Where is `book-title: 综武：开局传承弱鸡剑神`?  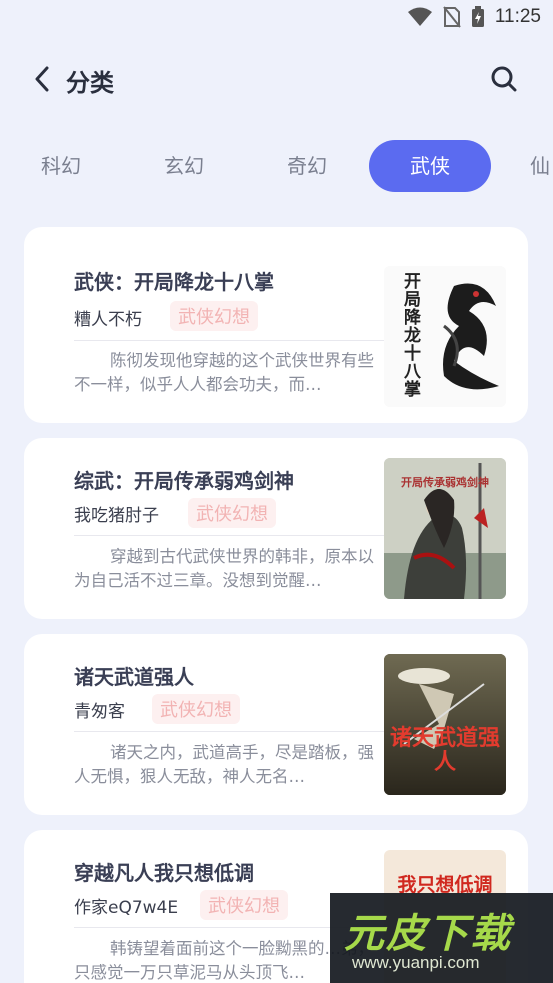 book-title: 综武：开局传承弱鸡剑神 is located at coordinates (184, 481).